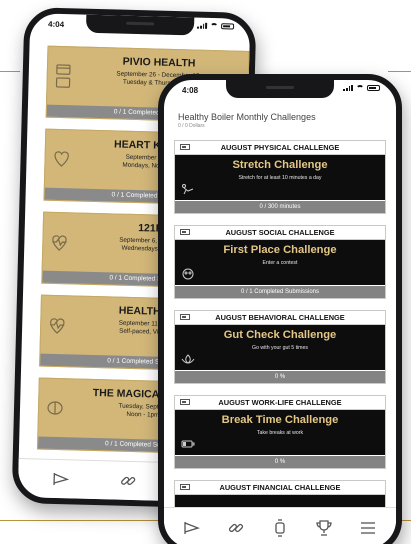 This screenshot has width=411, height=544. Describe the element at coordinates (280, 292) in the screenshot. I see `challenge-progress: 0 / 1 Completed Submissions` at that location.